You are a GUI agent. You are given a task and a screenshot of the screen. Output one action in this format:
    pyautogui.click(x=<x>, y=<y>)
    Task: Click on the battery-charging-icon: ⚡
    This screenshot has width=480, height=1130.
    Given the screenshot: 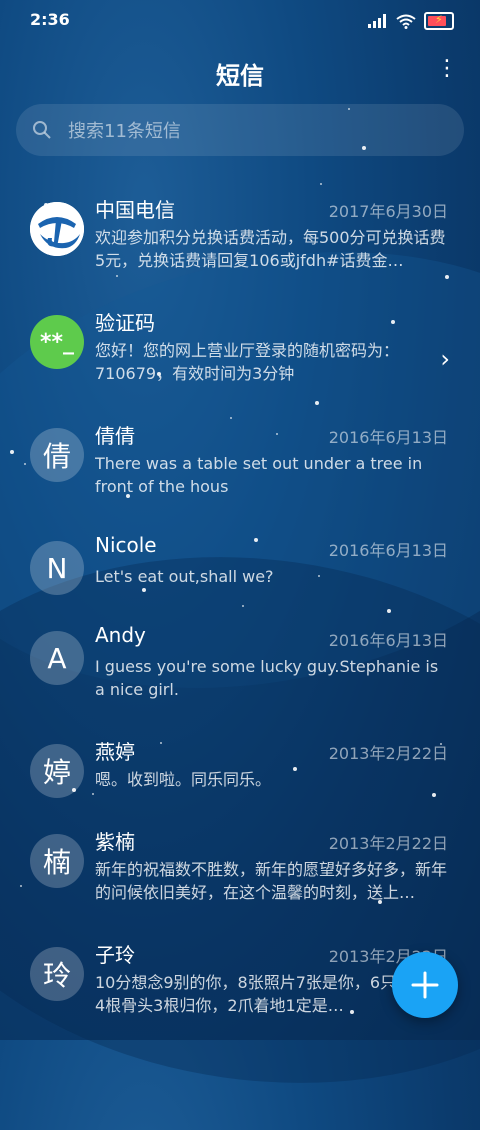 What is the action you would take?
    pyautogui.click(x=439, y=21)
    